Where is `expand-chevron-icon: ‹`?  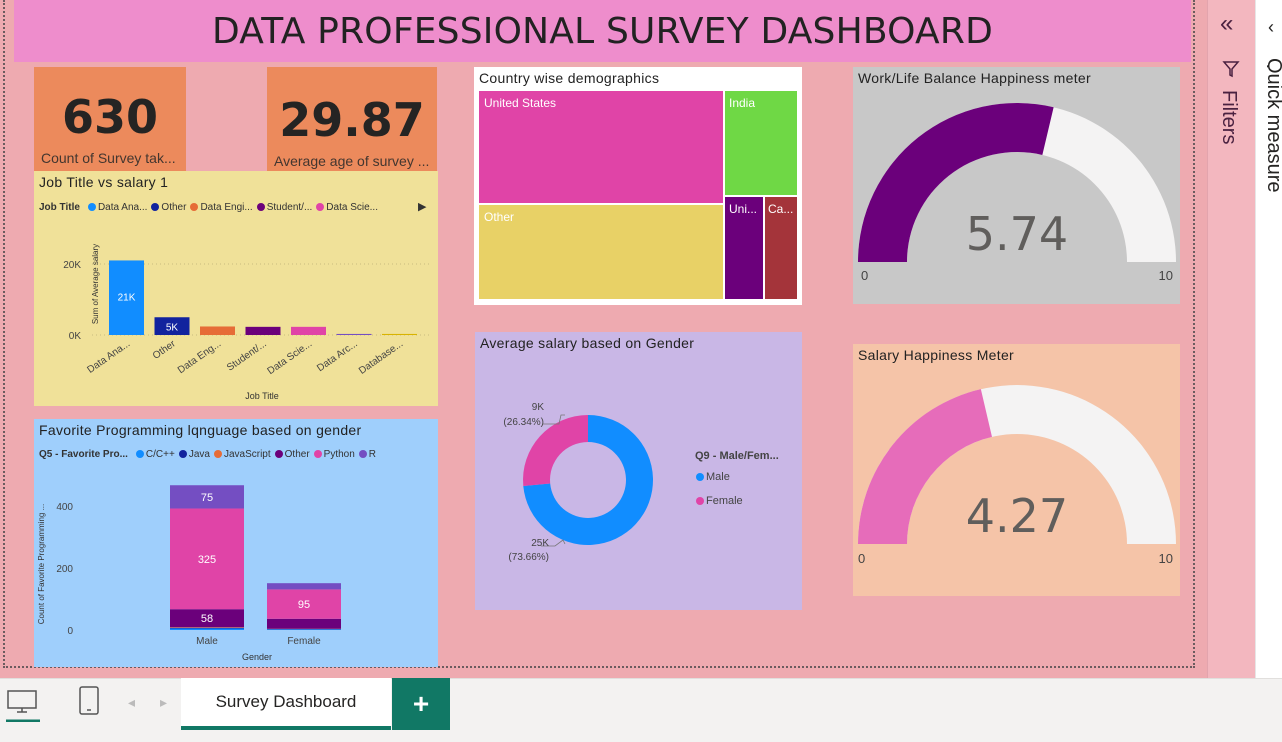 expand-chevron-icon: ‹ is located at coordinates (1271, 27).